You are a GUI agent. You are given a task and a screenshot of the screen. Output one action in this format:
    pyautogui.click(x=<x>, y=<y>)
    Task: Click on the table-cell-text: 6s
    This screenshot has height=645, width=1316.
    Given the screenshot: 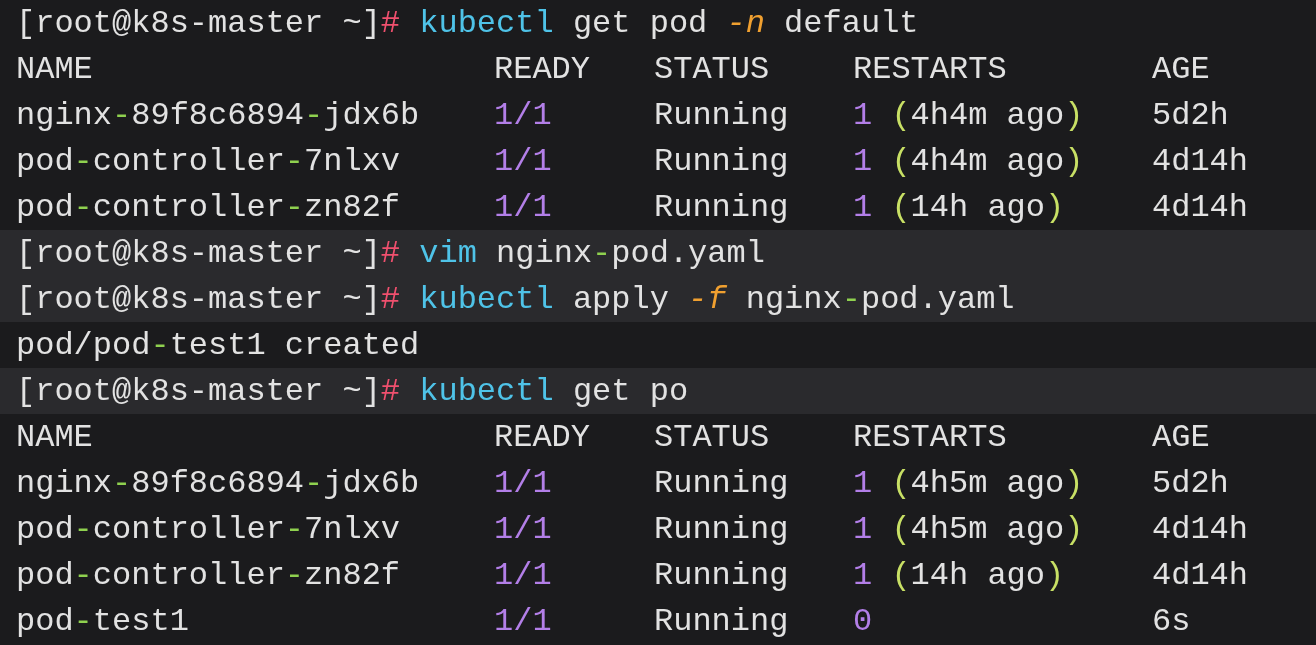 What is the action you would take?
    pyautogui.click(x=1172, y=621)
    